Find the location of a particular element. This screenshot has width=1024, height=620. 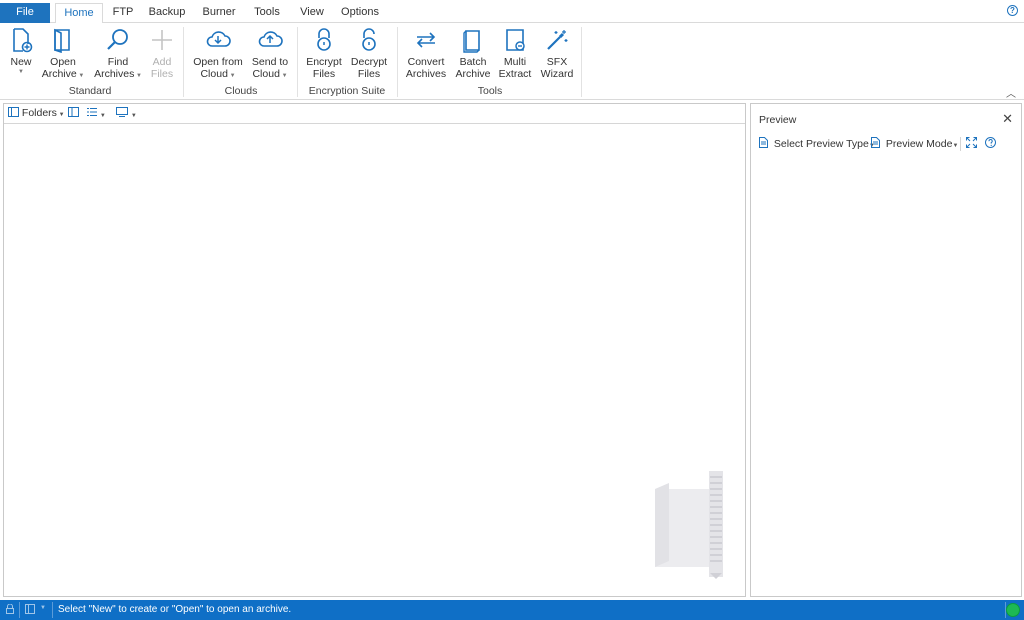

convert-arrows-icon is located at coordinates (426, 40).